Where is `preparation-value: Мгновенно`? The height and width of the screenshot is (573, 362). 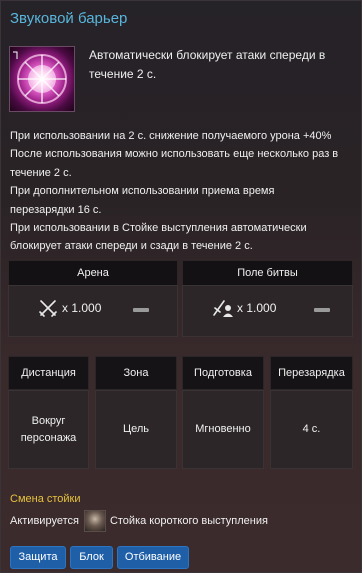 preparation-value: Мгновенно is located at coordinates (223, 429).